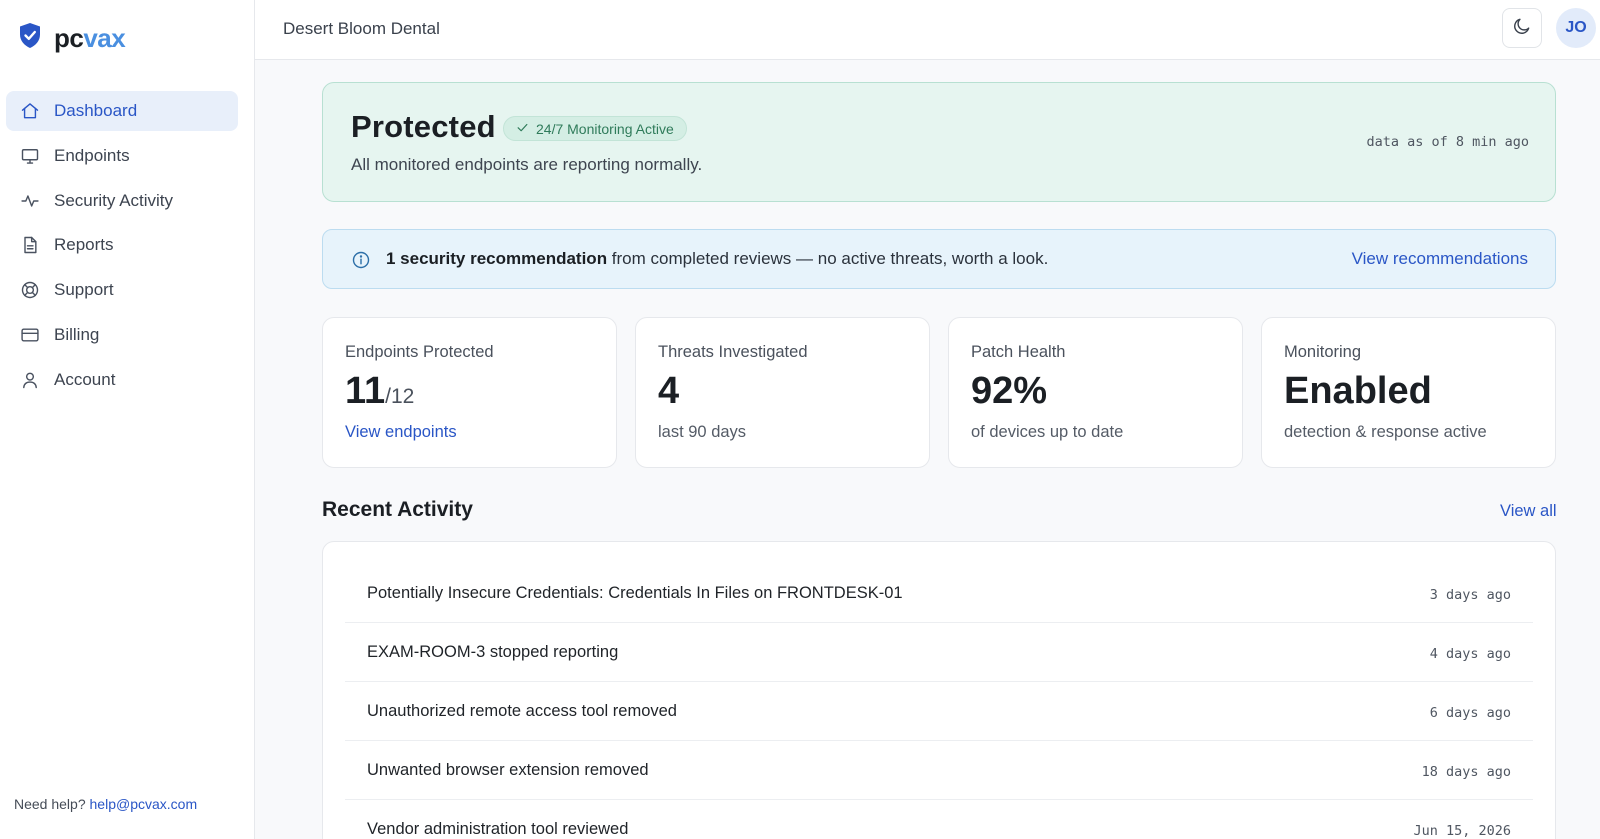 Image resolution: width=1600 pixels, height=839 pixels. I want to click on help-prefix: Need help?, so click(50, 804).